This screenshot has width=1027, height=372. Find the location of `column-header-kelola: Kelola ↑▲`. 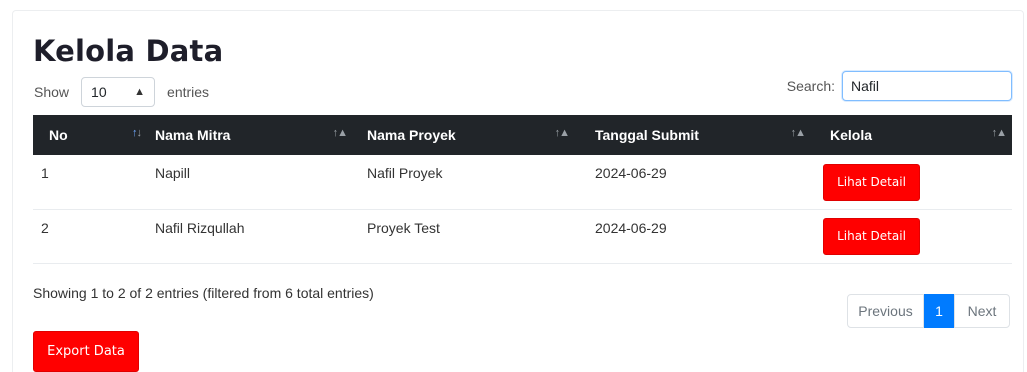

column-header-kelola: Kelola ↑▲ is located at coordinates (911, 135).